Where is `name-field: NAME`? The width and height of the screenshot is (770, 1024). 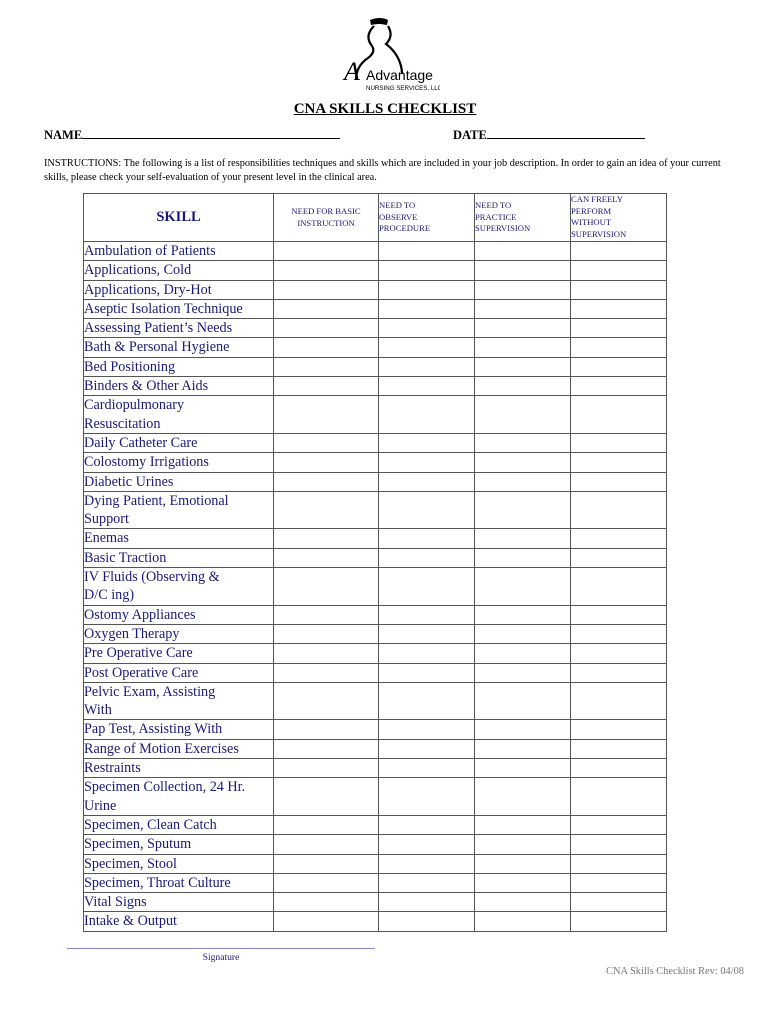 name-field: NAME is located at coordinates (192, 135).